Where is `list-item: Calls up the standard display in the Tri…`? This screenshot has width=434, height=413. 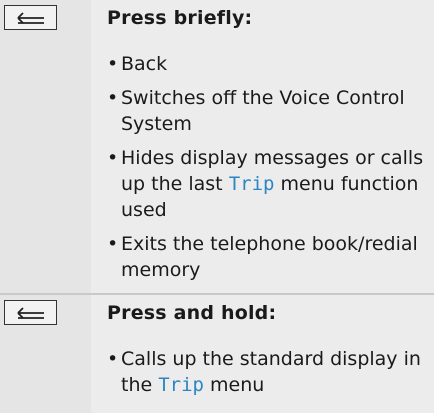 list-item: Calls up the standard display in the Tri… is located at coordinates (268, 372).